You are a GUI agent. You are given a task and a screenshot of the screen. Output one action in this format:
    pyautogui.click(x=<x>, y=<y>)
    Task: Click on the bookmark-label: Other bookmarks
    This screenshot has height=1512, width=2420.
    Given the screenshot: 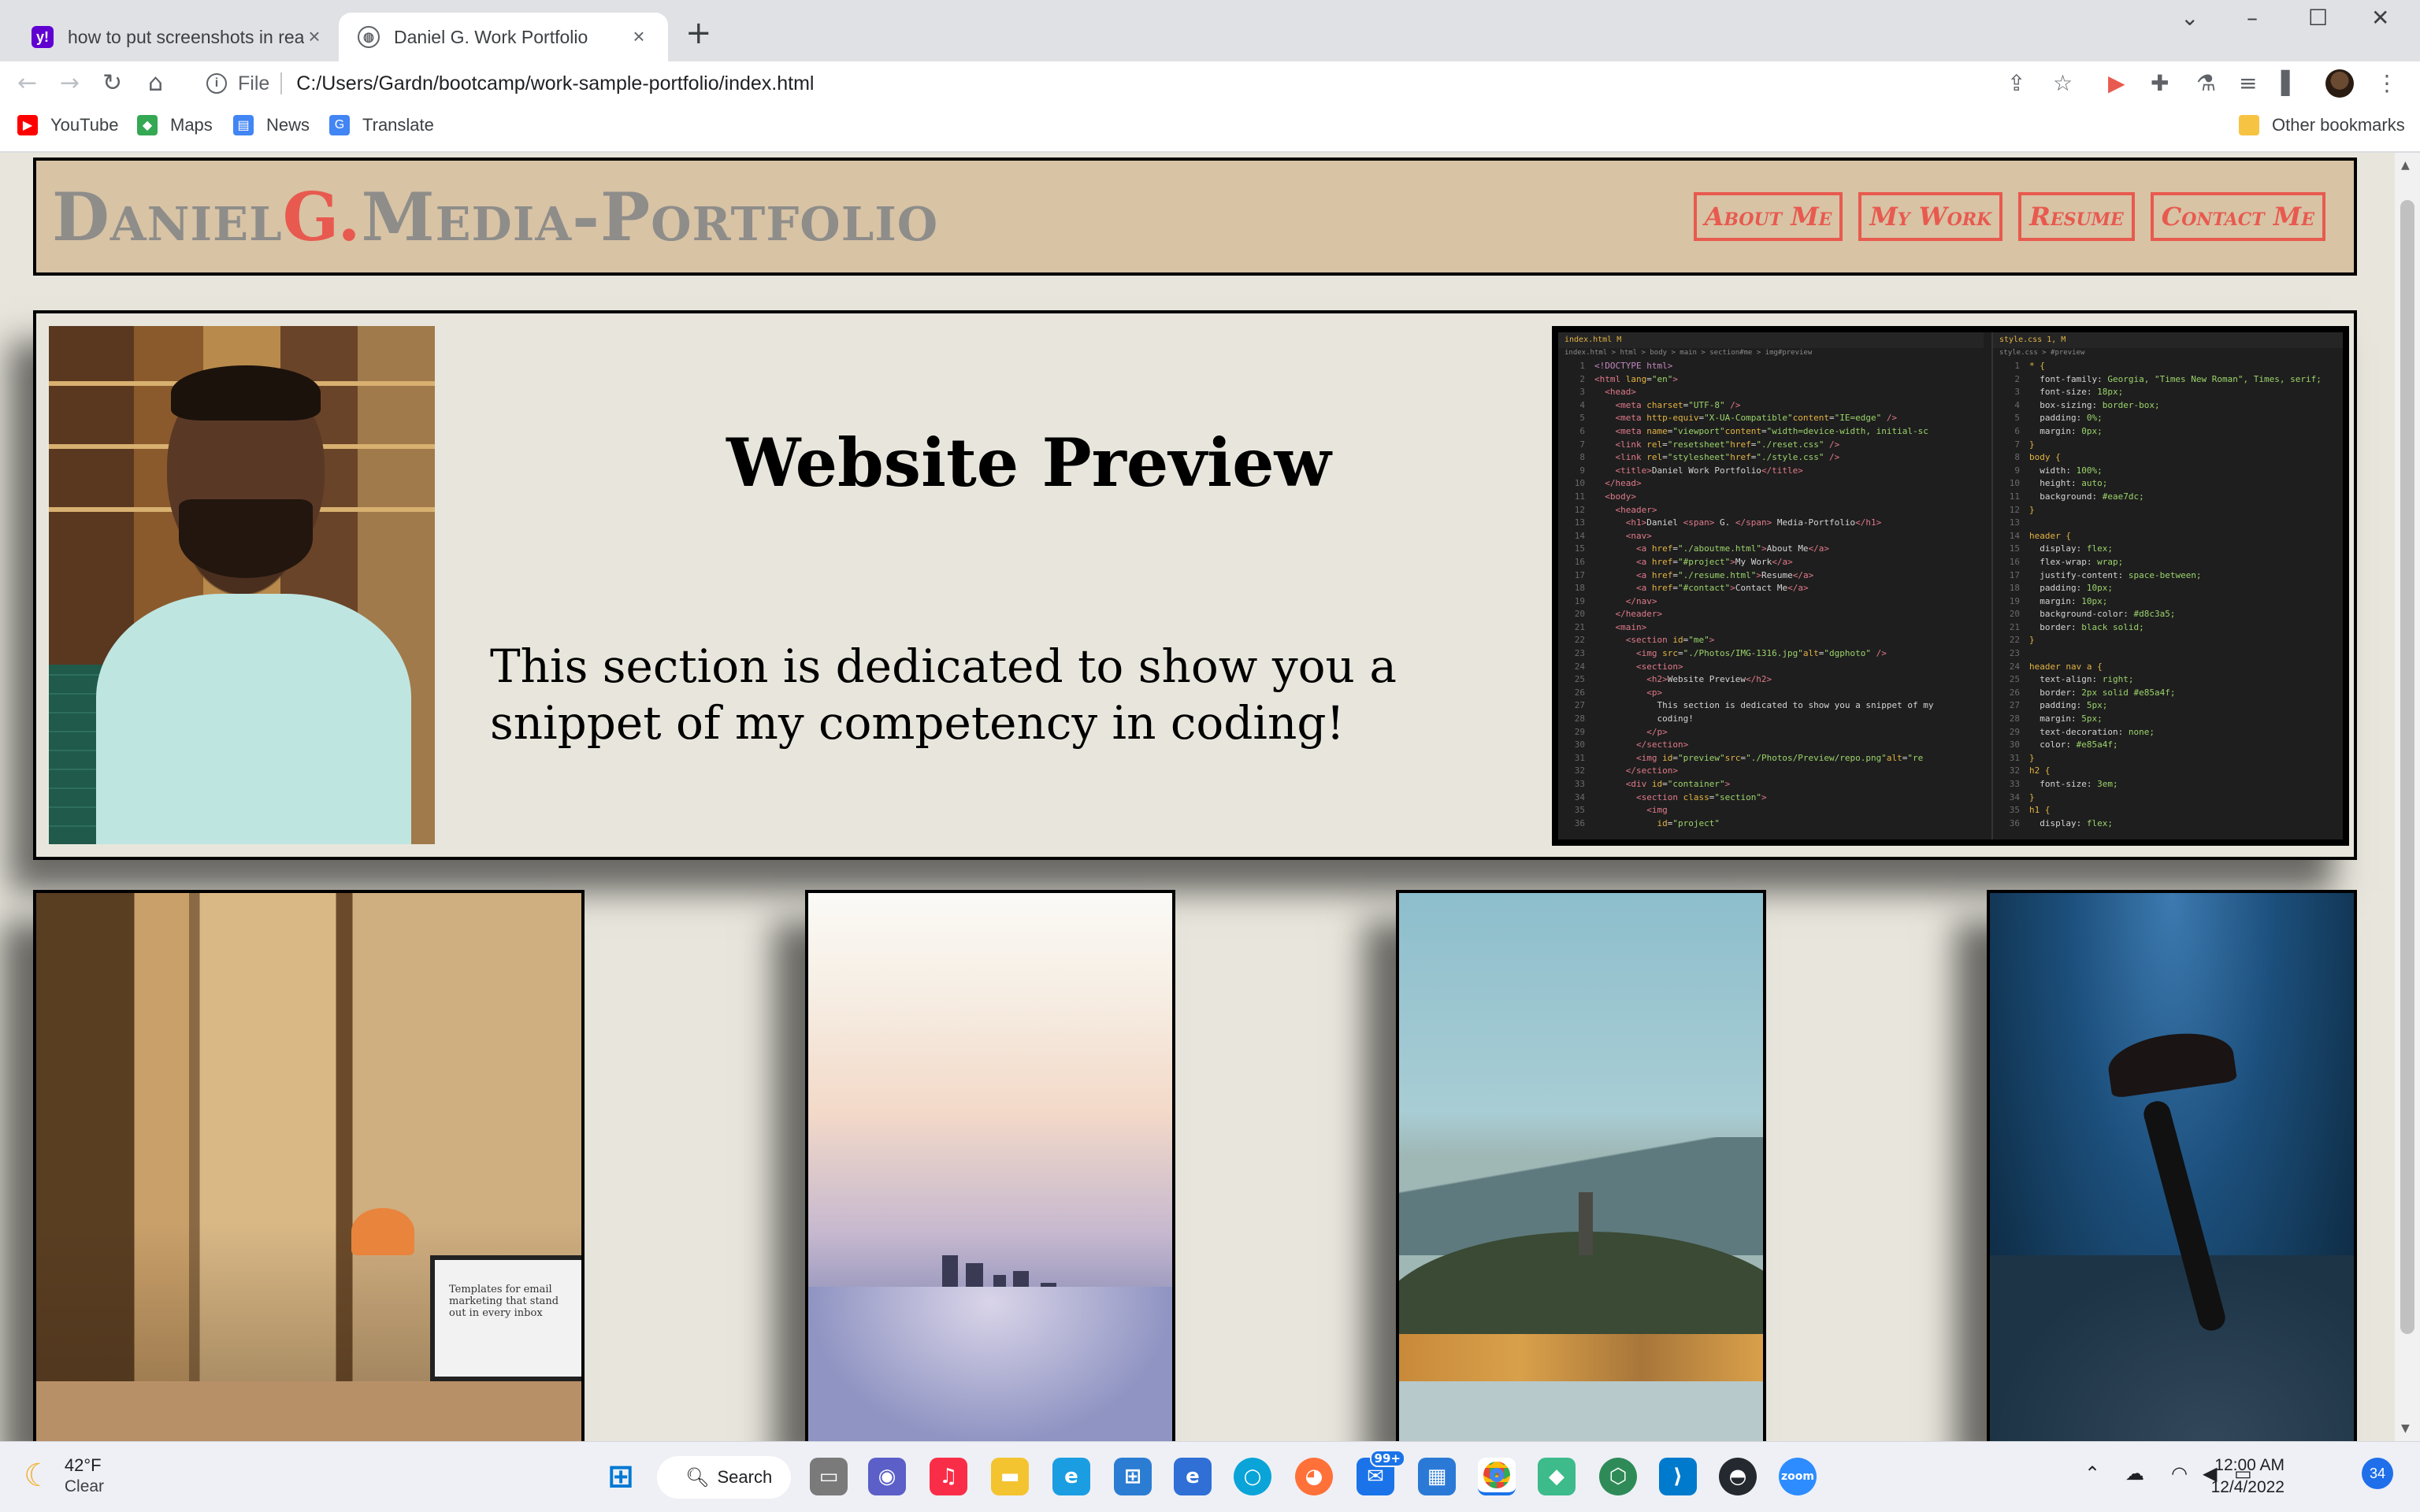 What is the action you would take?
    pyautogui.click(x=2338, y=125)
    